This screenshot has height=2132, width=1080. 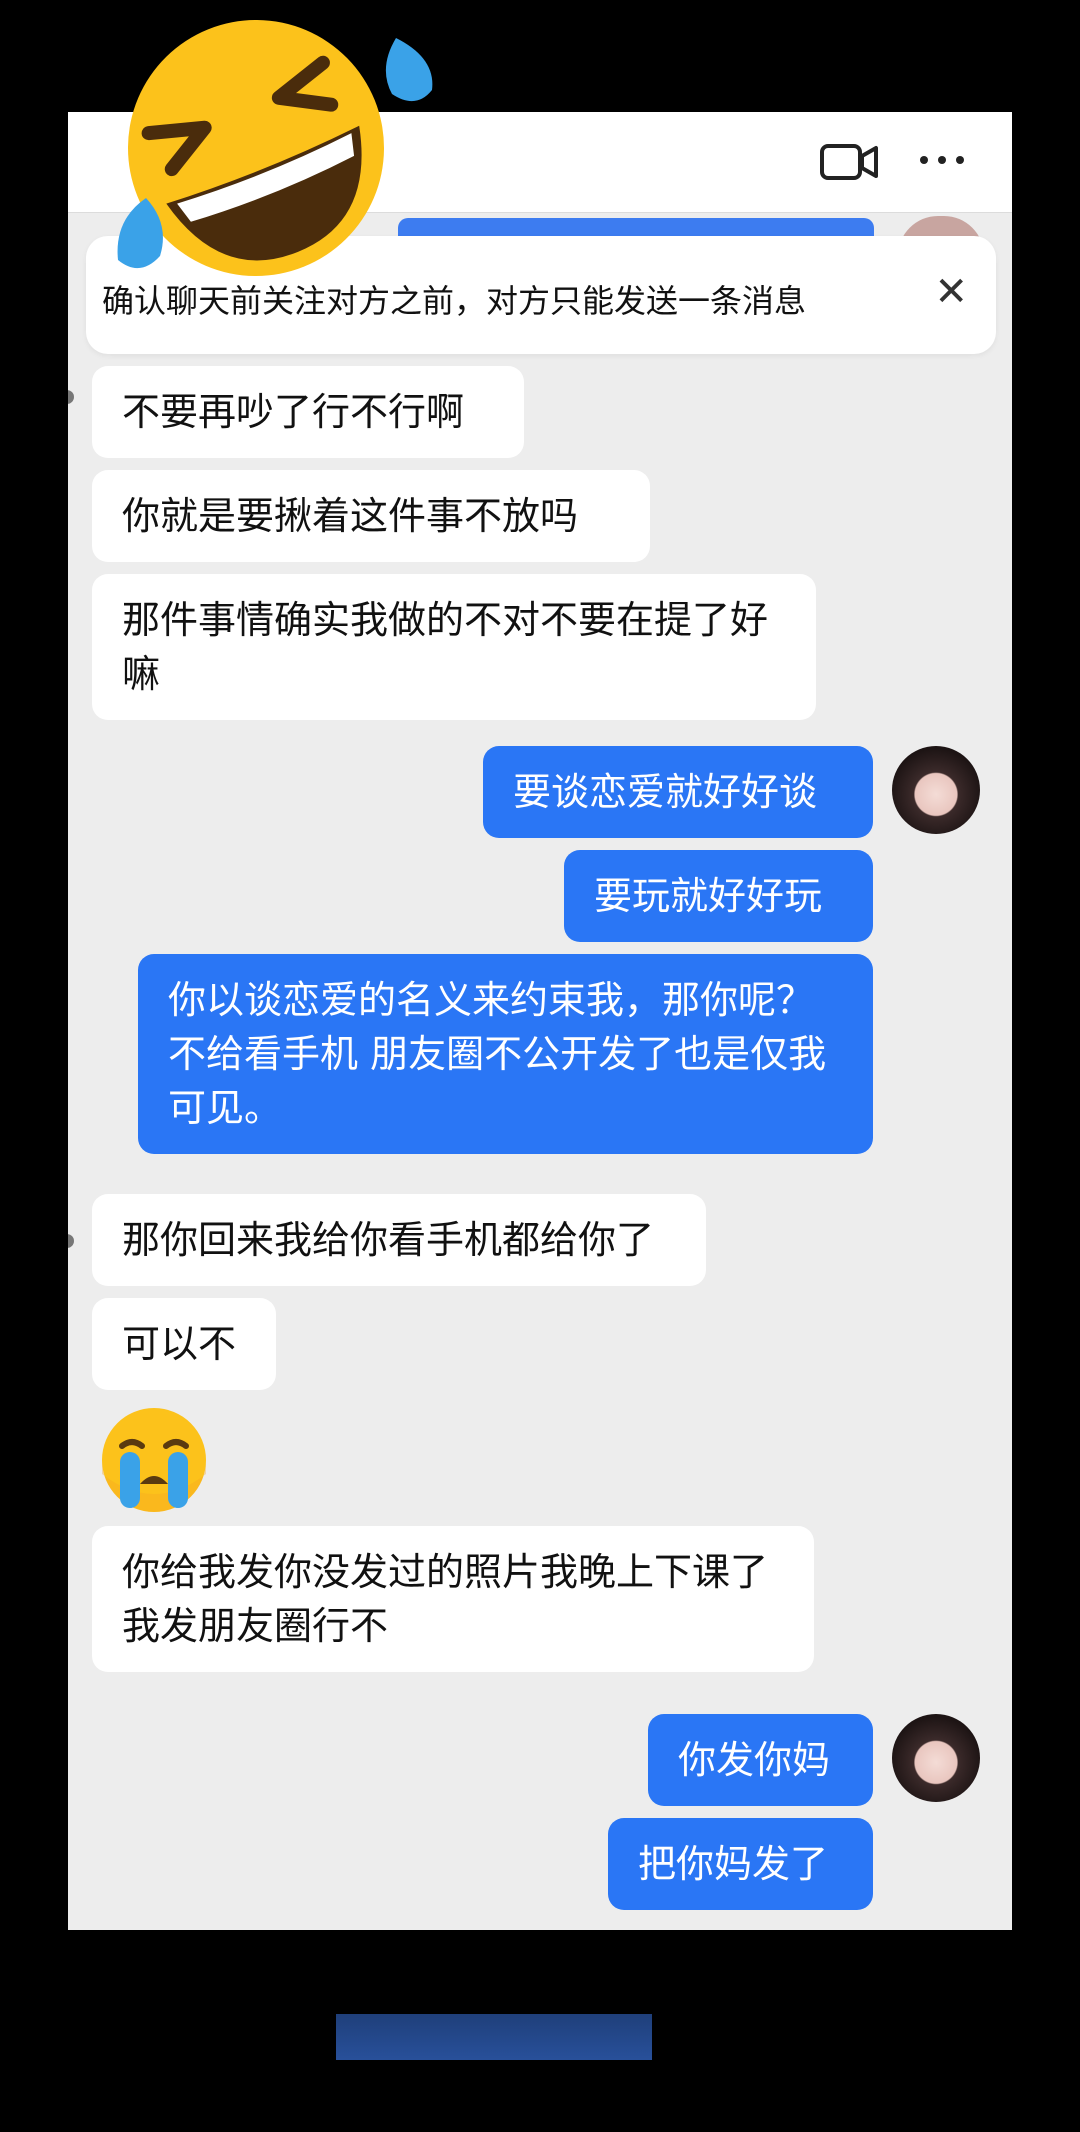 What do you see at coordinates (399, 1240) in the screenshot?
I see `message-bubble: 那你回来我给你看手机都给你了` at bounding box center [399, 1240].